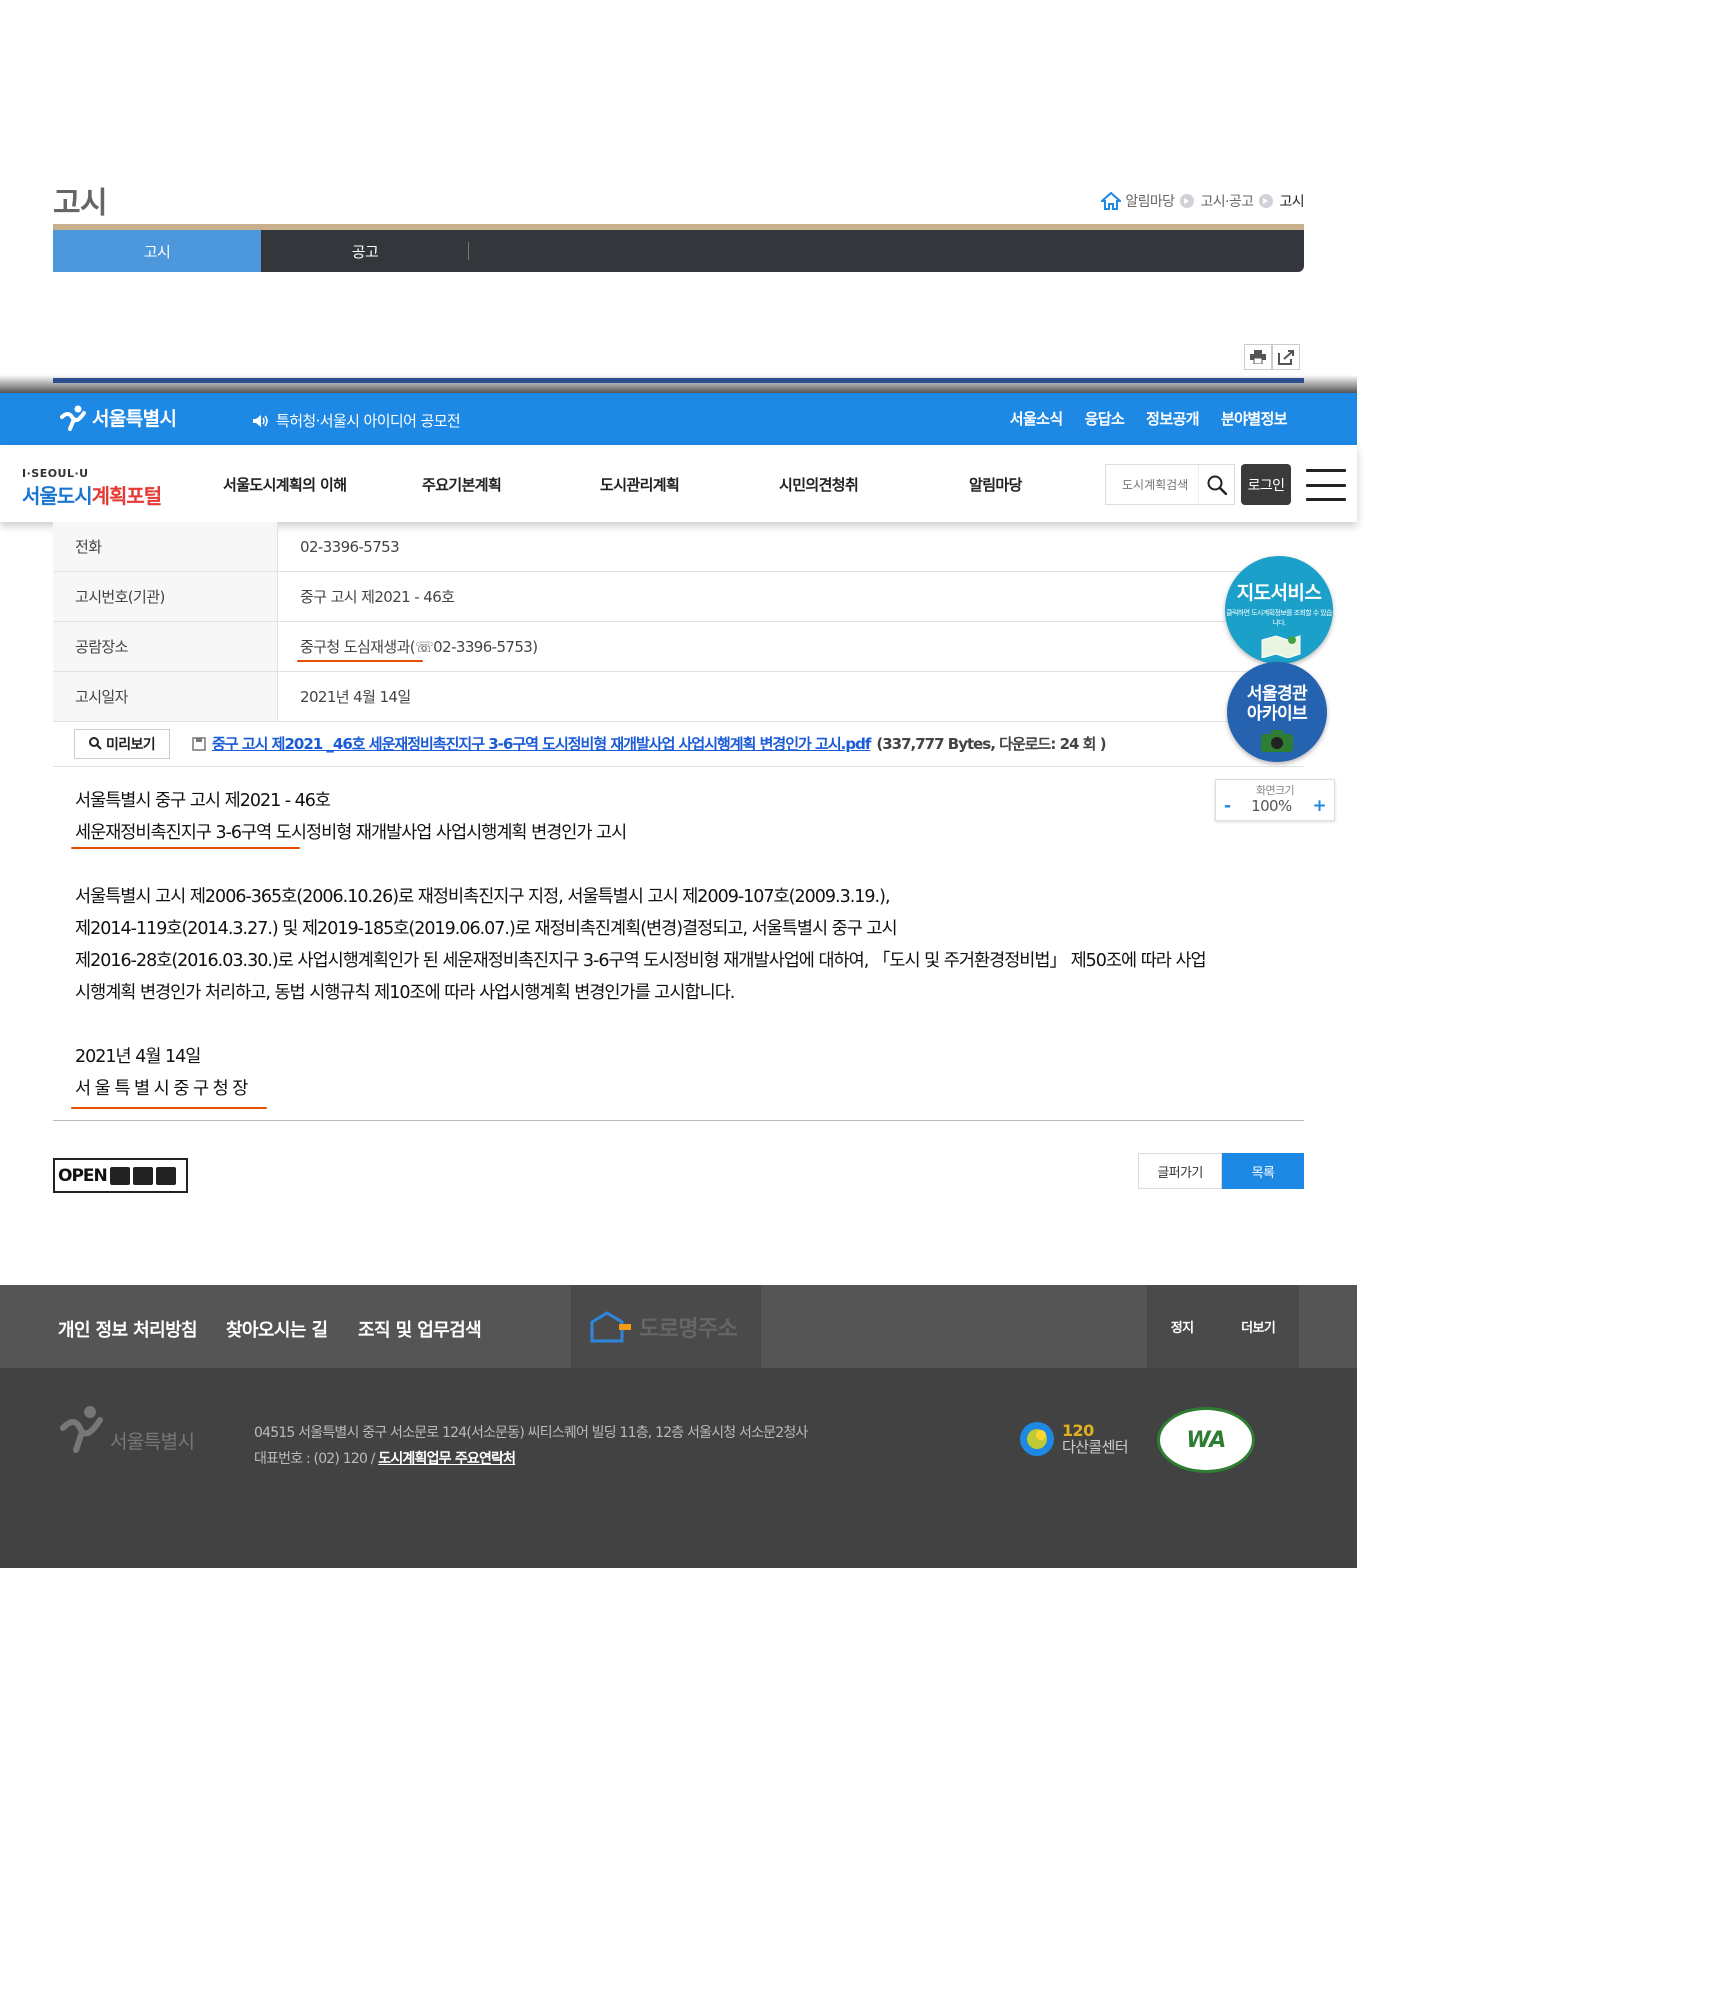  What do you see at coordinates (81, 1429) in the screenshot?
I see `seoul-logo-icon` at bounding box center [81, 1429].